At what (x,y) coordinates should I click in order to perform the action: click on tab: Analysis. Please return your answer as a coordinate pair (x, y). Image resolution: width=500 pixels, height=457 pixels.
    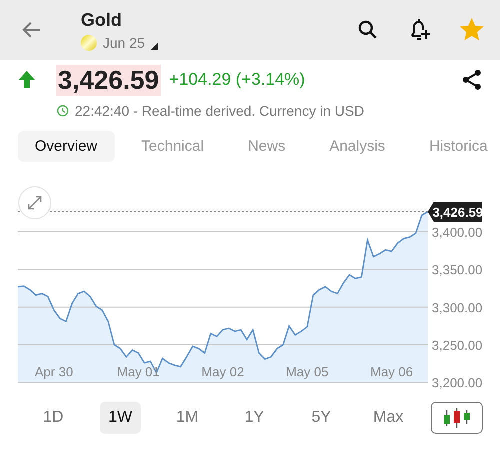
    Looking at the image, I should click on (357, 146).